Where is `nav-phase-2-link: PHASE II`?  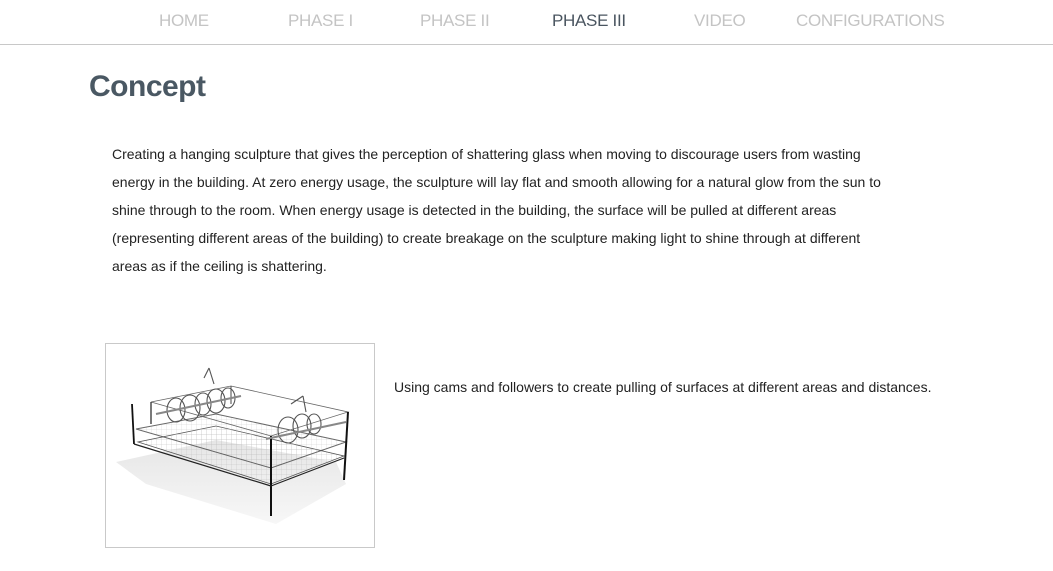 nav-phase-2-link: PHASE II is located at coordinates (455, 21).